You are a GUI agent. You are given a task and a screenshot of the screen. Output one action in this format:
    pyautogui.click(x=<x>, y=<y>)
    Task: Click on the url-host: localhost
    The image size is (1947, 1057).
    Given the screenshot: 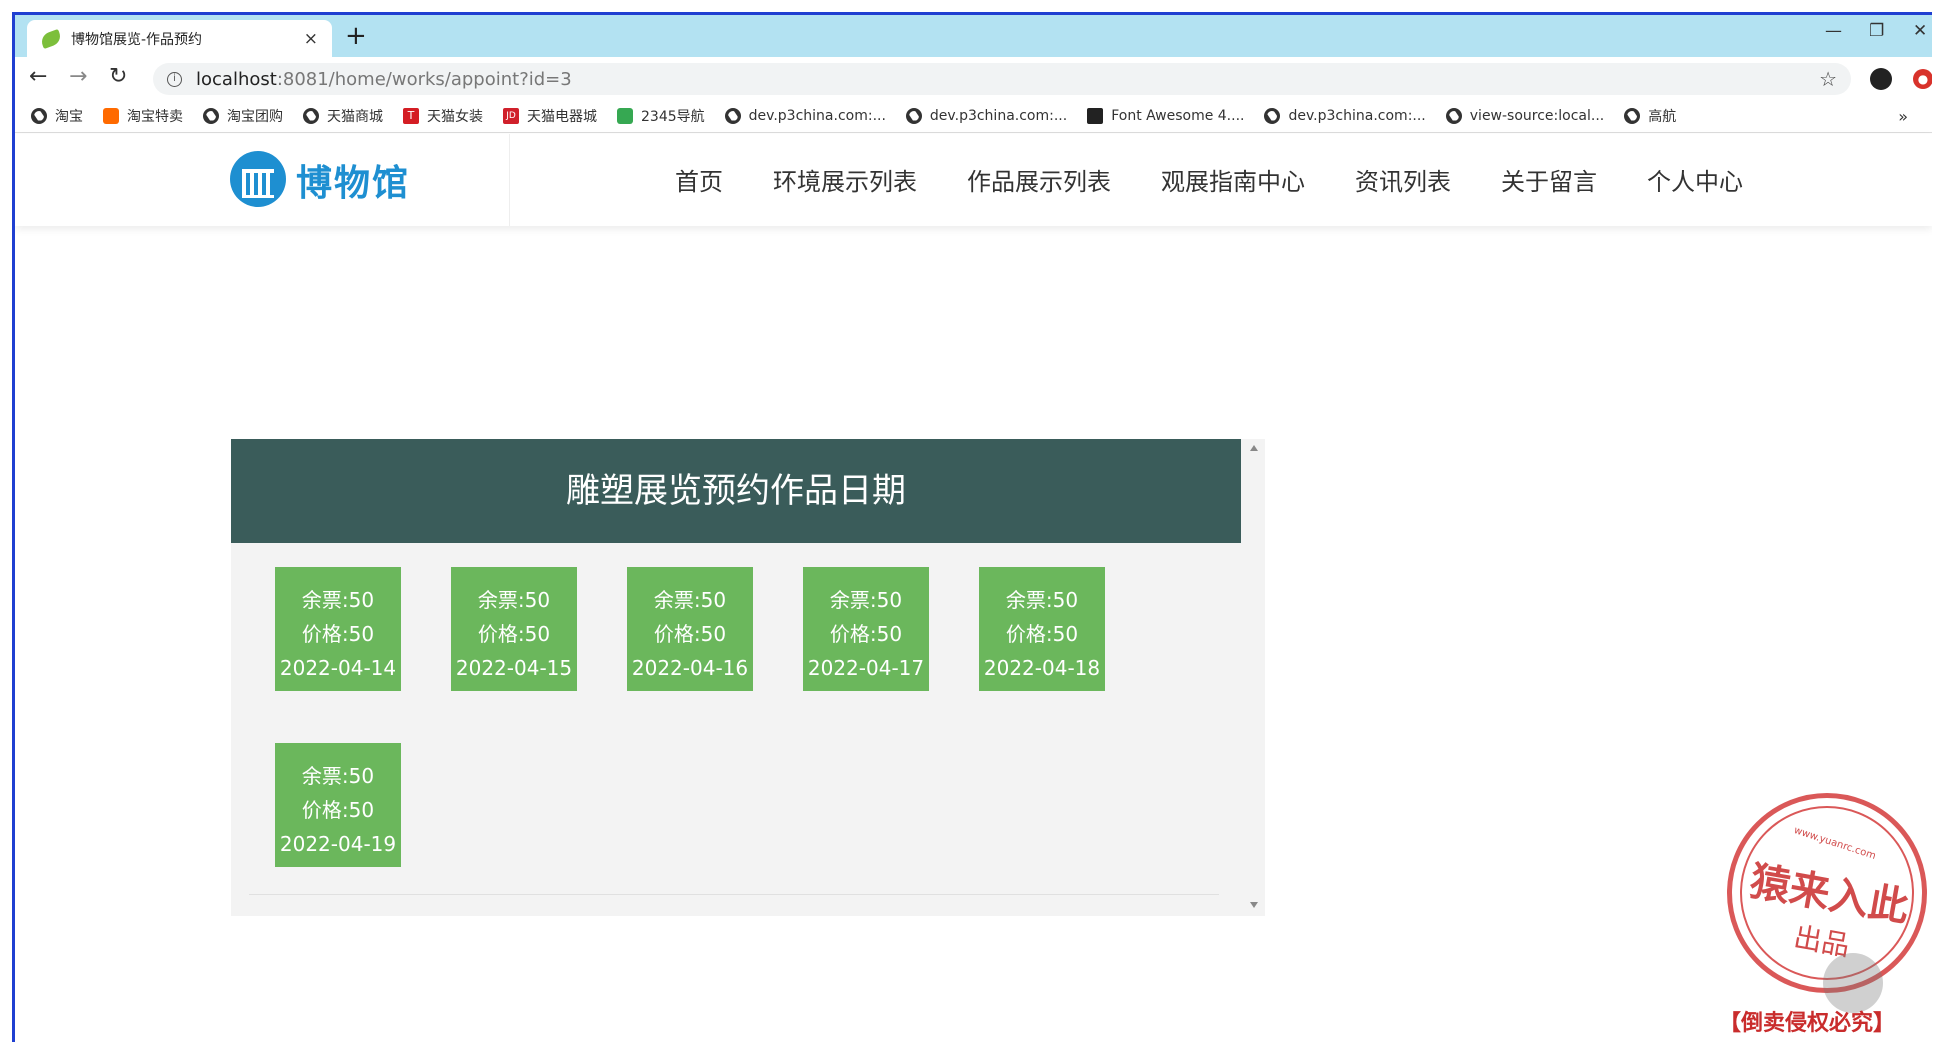 What is the action you would take?
    pyautogui.click(x=236, y=79)
    